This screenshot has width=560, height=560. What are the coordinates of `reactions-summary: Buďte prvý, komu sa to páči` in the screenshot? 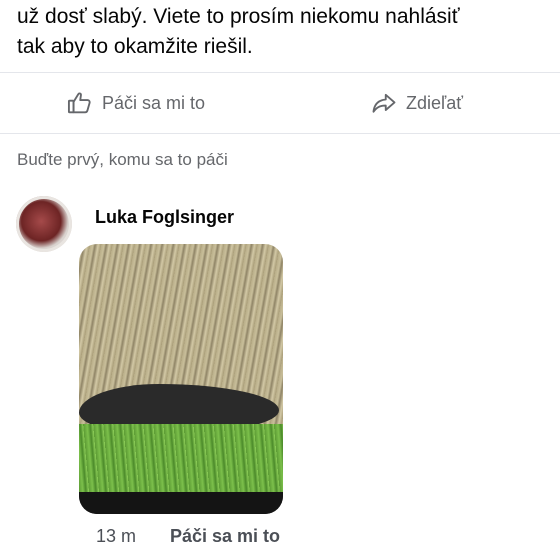 It's located at (122, 159).